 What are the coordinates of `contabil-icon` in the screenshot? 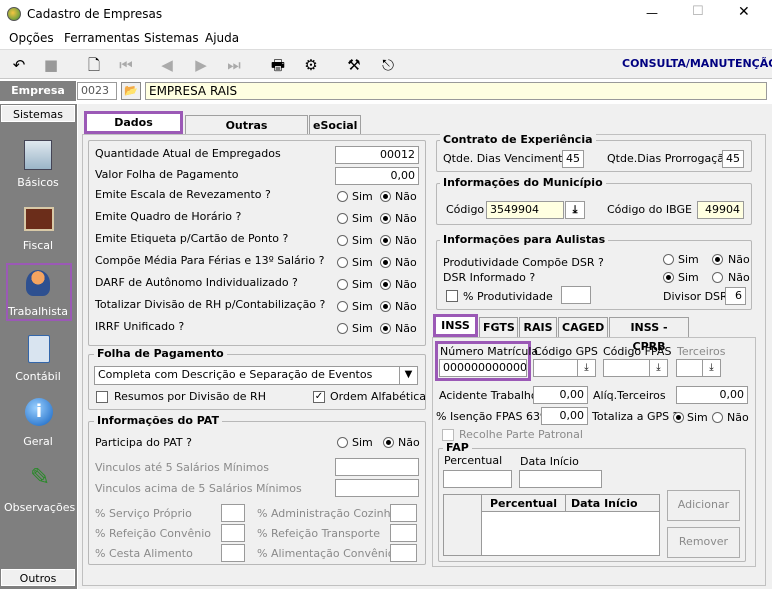 It's located at (39, 349).